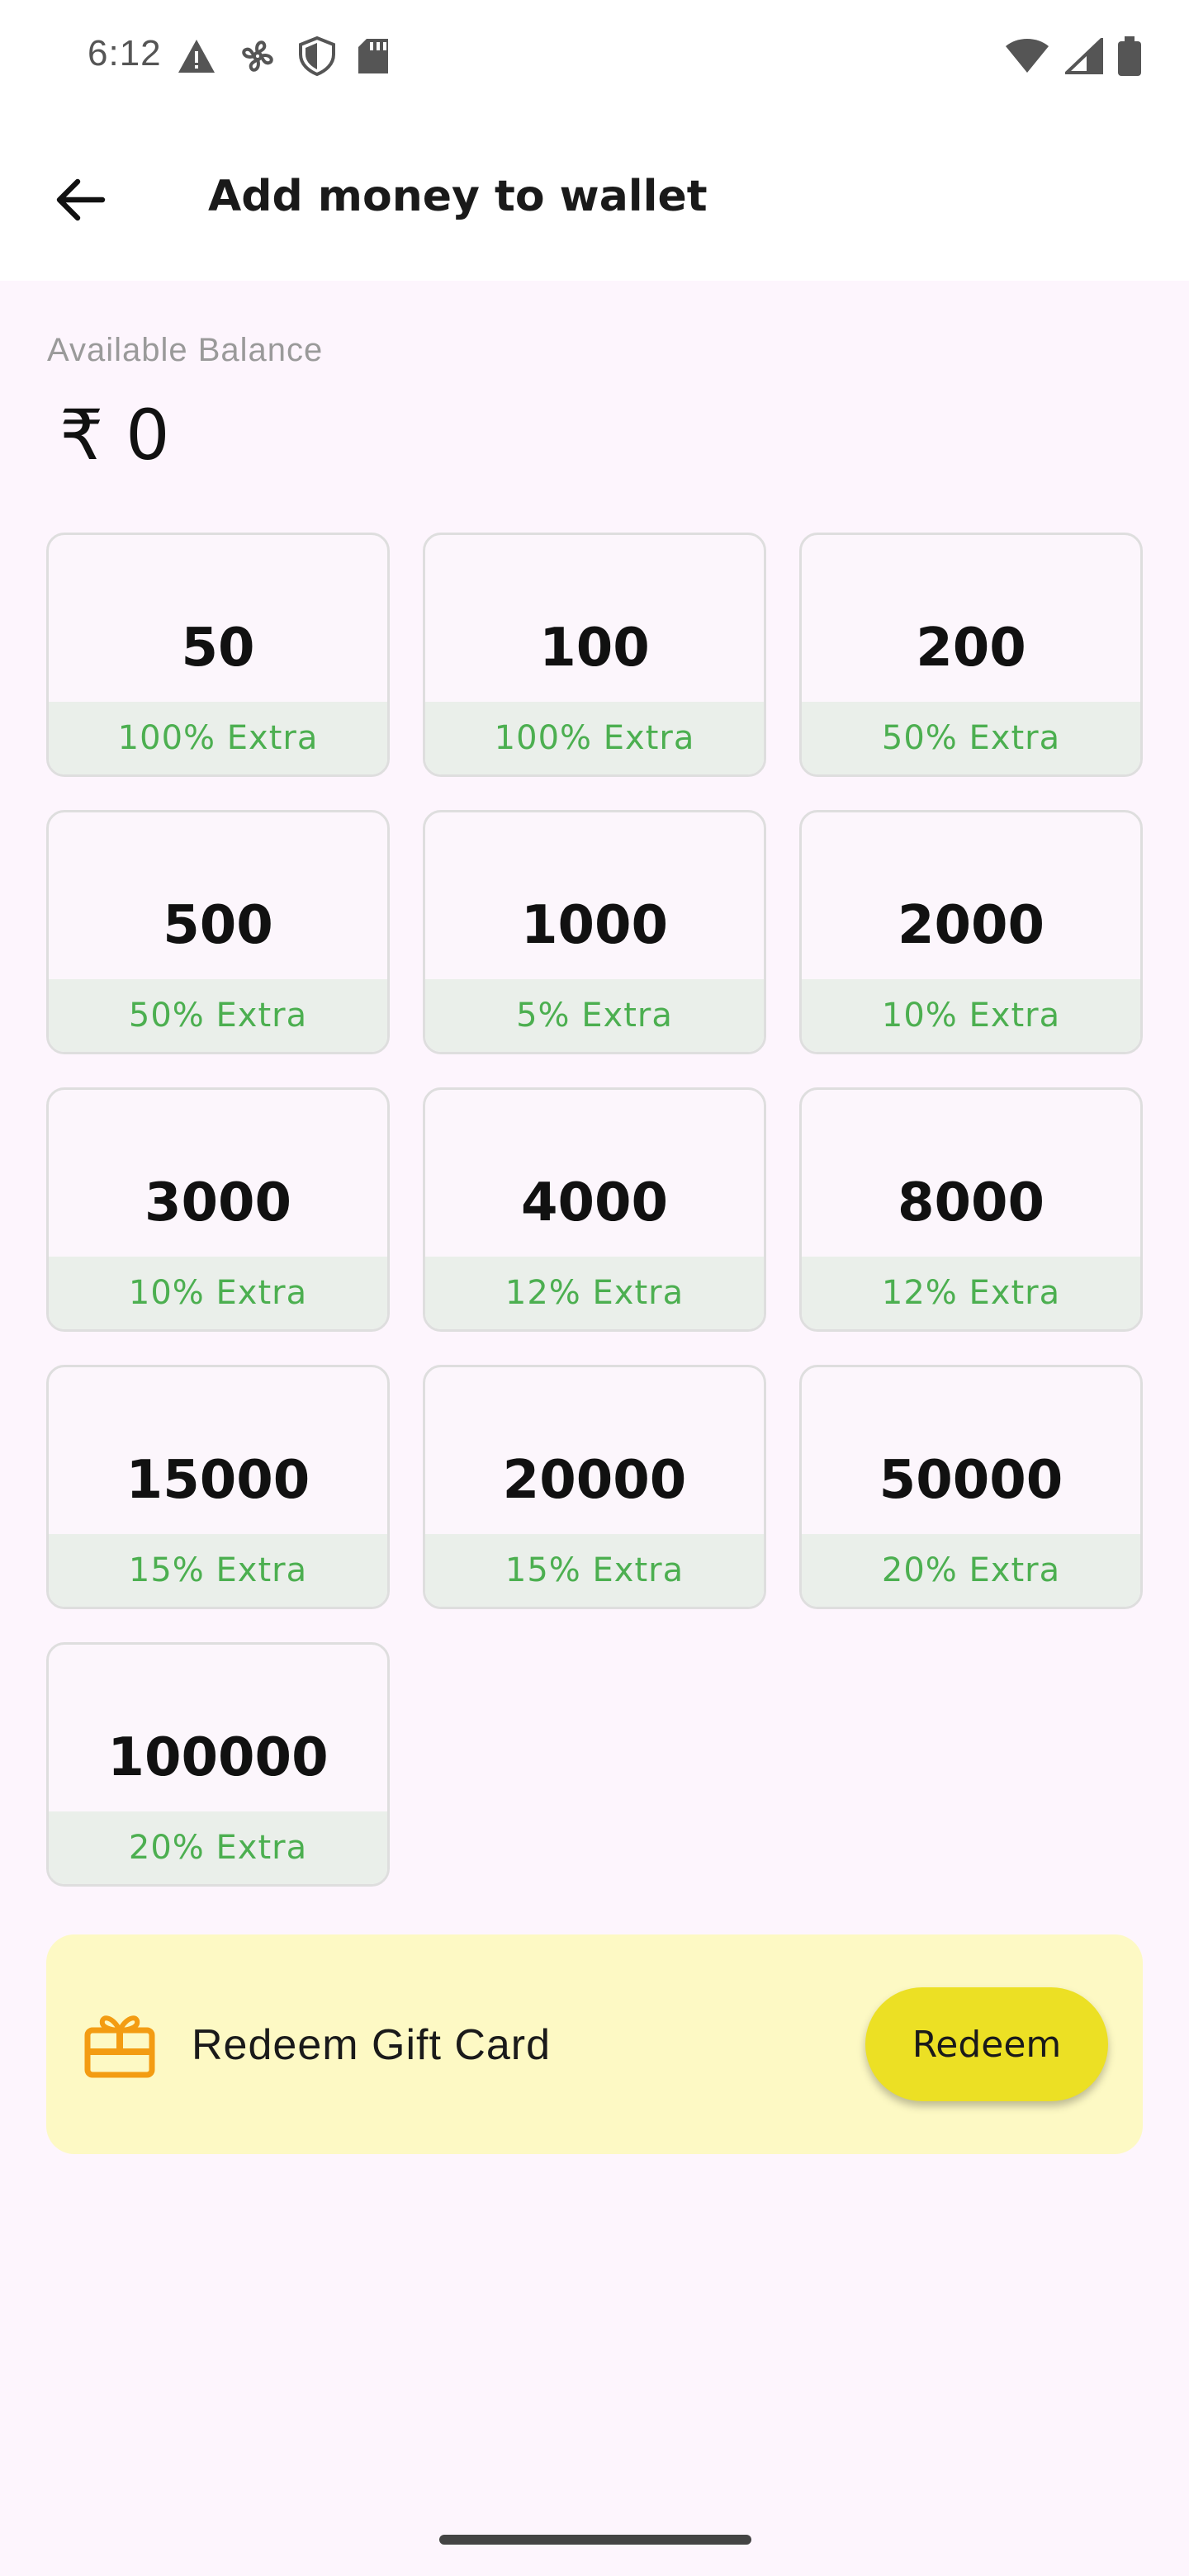  Describe the element at coordinates (257, 58) in the screenshot. I see `fan-icon` at that location.